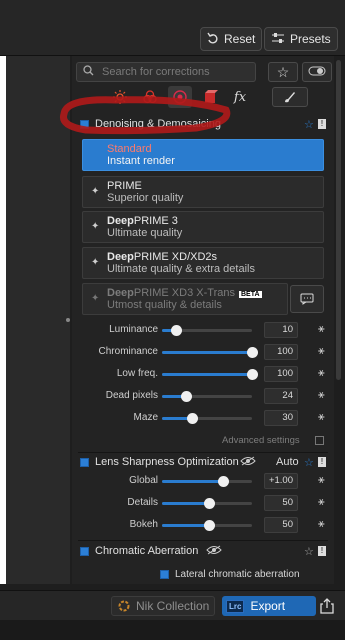 Image resolution: width=345 pixels, height=640 pixels. Describe the element at coordinates (281, 481) in the screenshot. I see `slider-value-field: +1.00` at that location.